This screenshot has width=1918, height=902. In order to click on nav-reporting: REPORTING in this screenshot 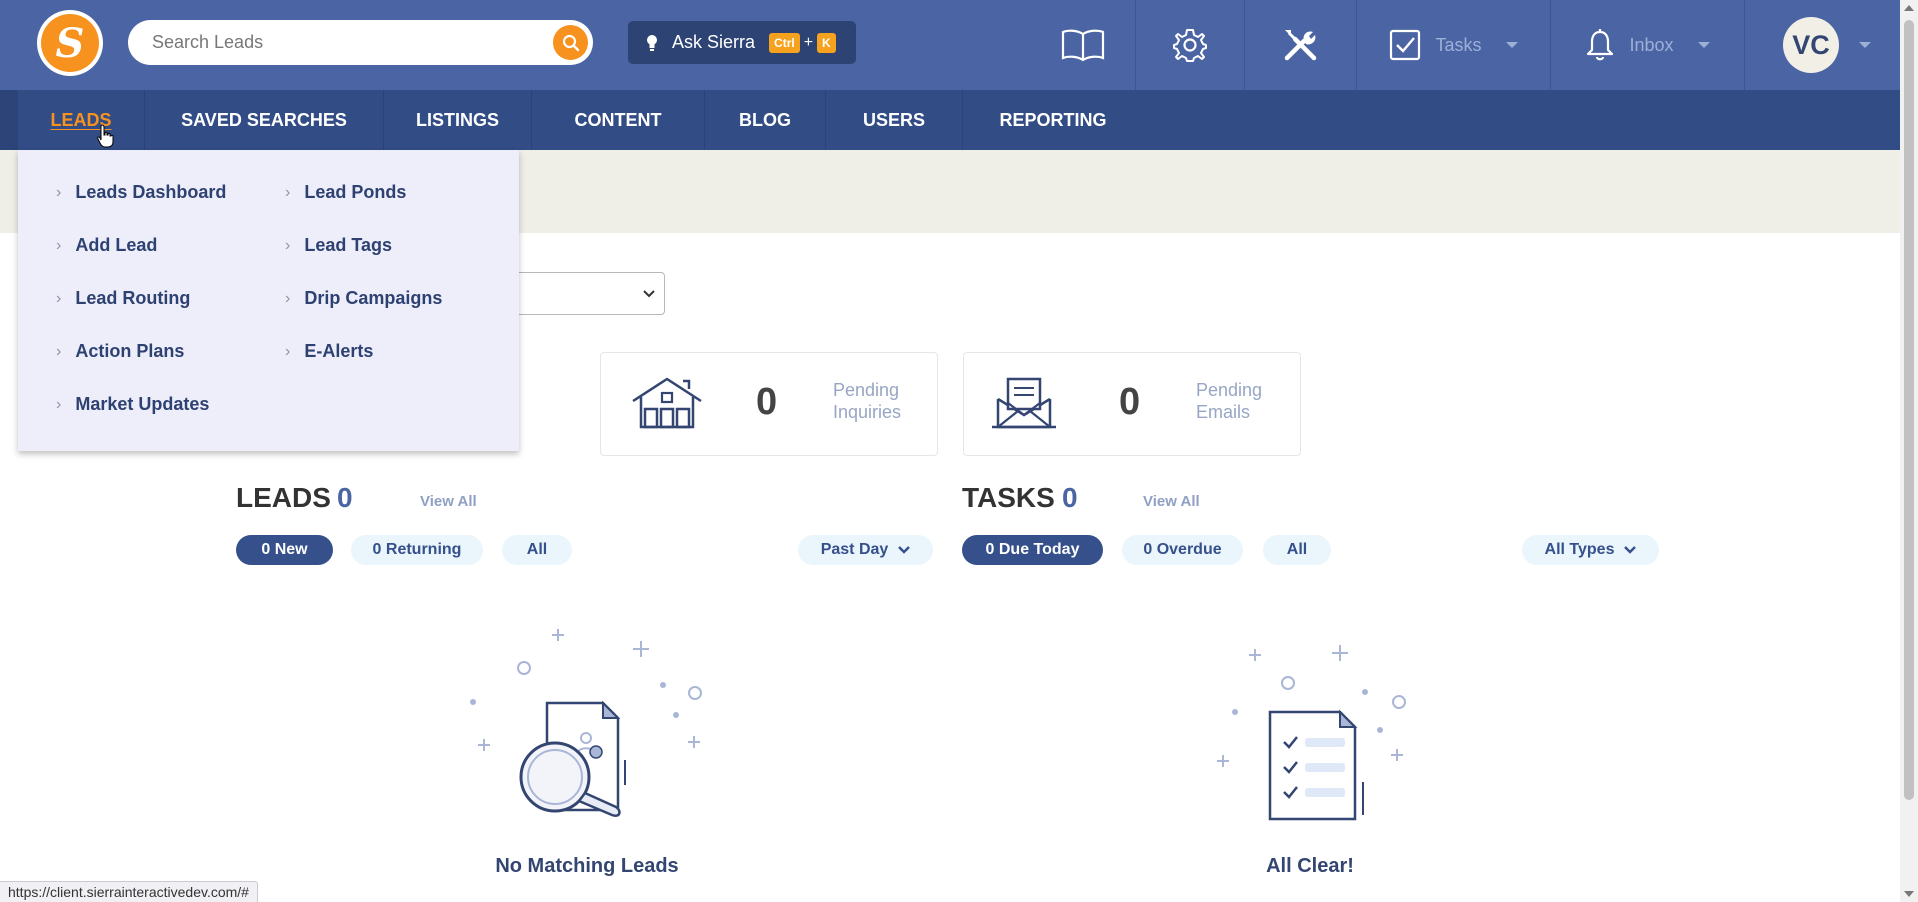, I will do `click(1053, 120)`.